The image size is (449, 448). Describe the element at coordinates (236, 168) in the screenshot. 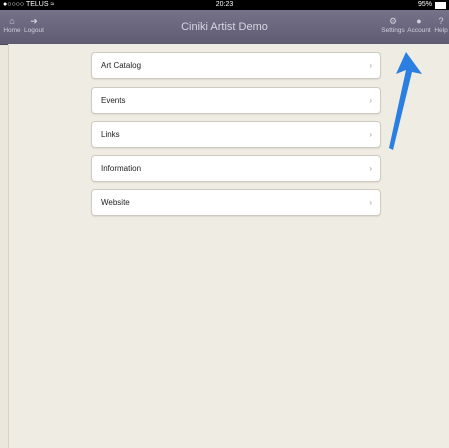

I see `menu-item-information: Information ›` at that location.